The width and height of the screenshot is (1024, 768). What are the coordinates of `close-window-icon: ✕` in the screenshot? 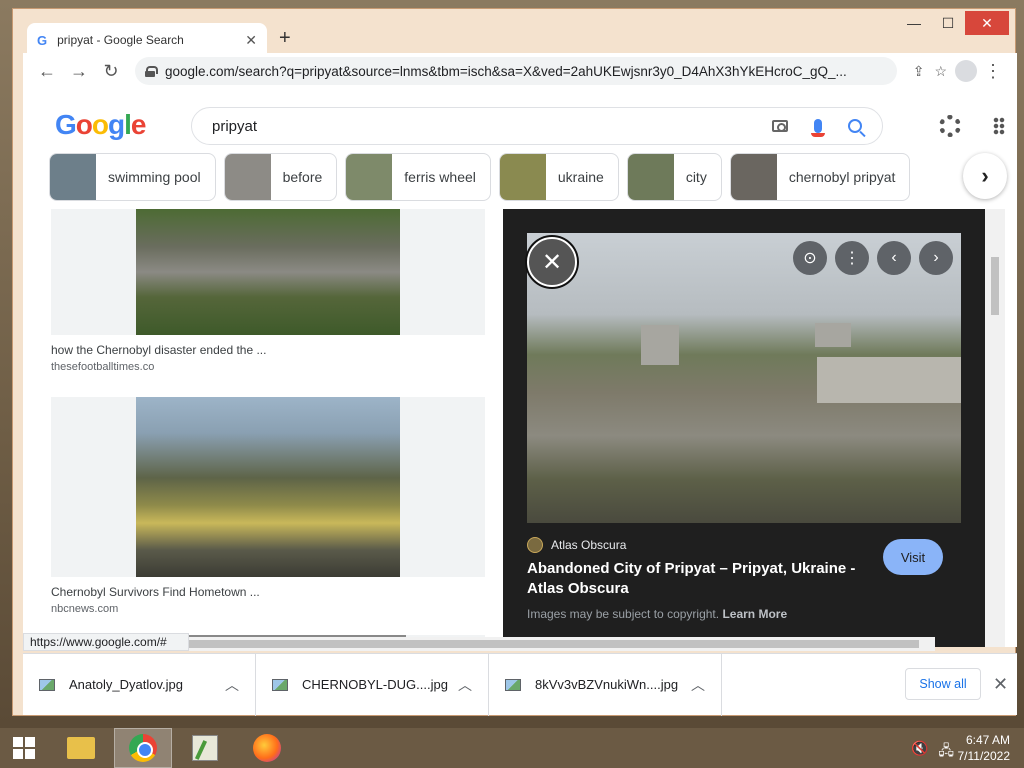 It's located at (987, 23).